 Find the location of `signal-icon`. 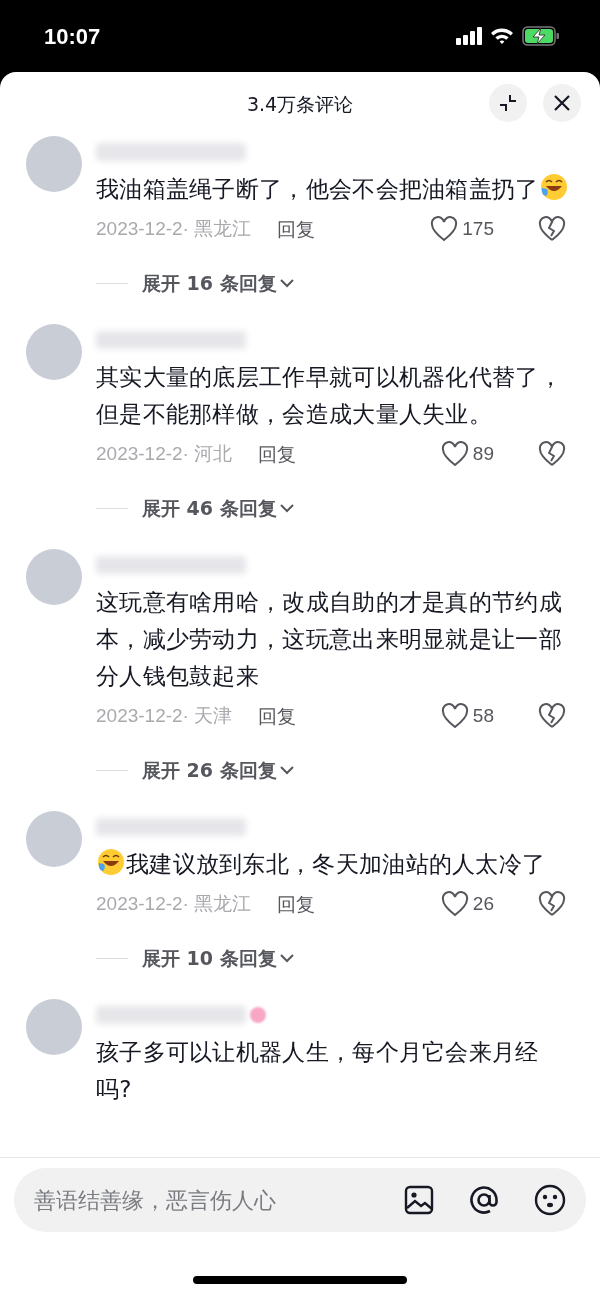

signal-icon is located at coordinates (469, 36).